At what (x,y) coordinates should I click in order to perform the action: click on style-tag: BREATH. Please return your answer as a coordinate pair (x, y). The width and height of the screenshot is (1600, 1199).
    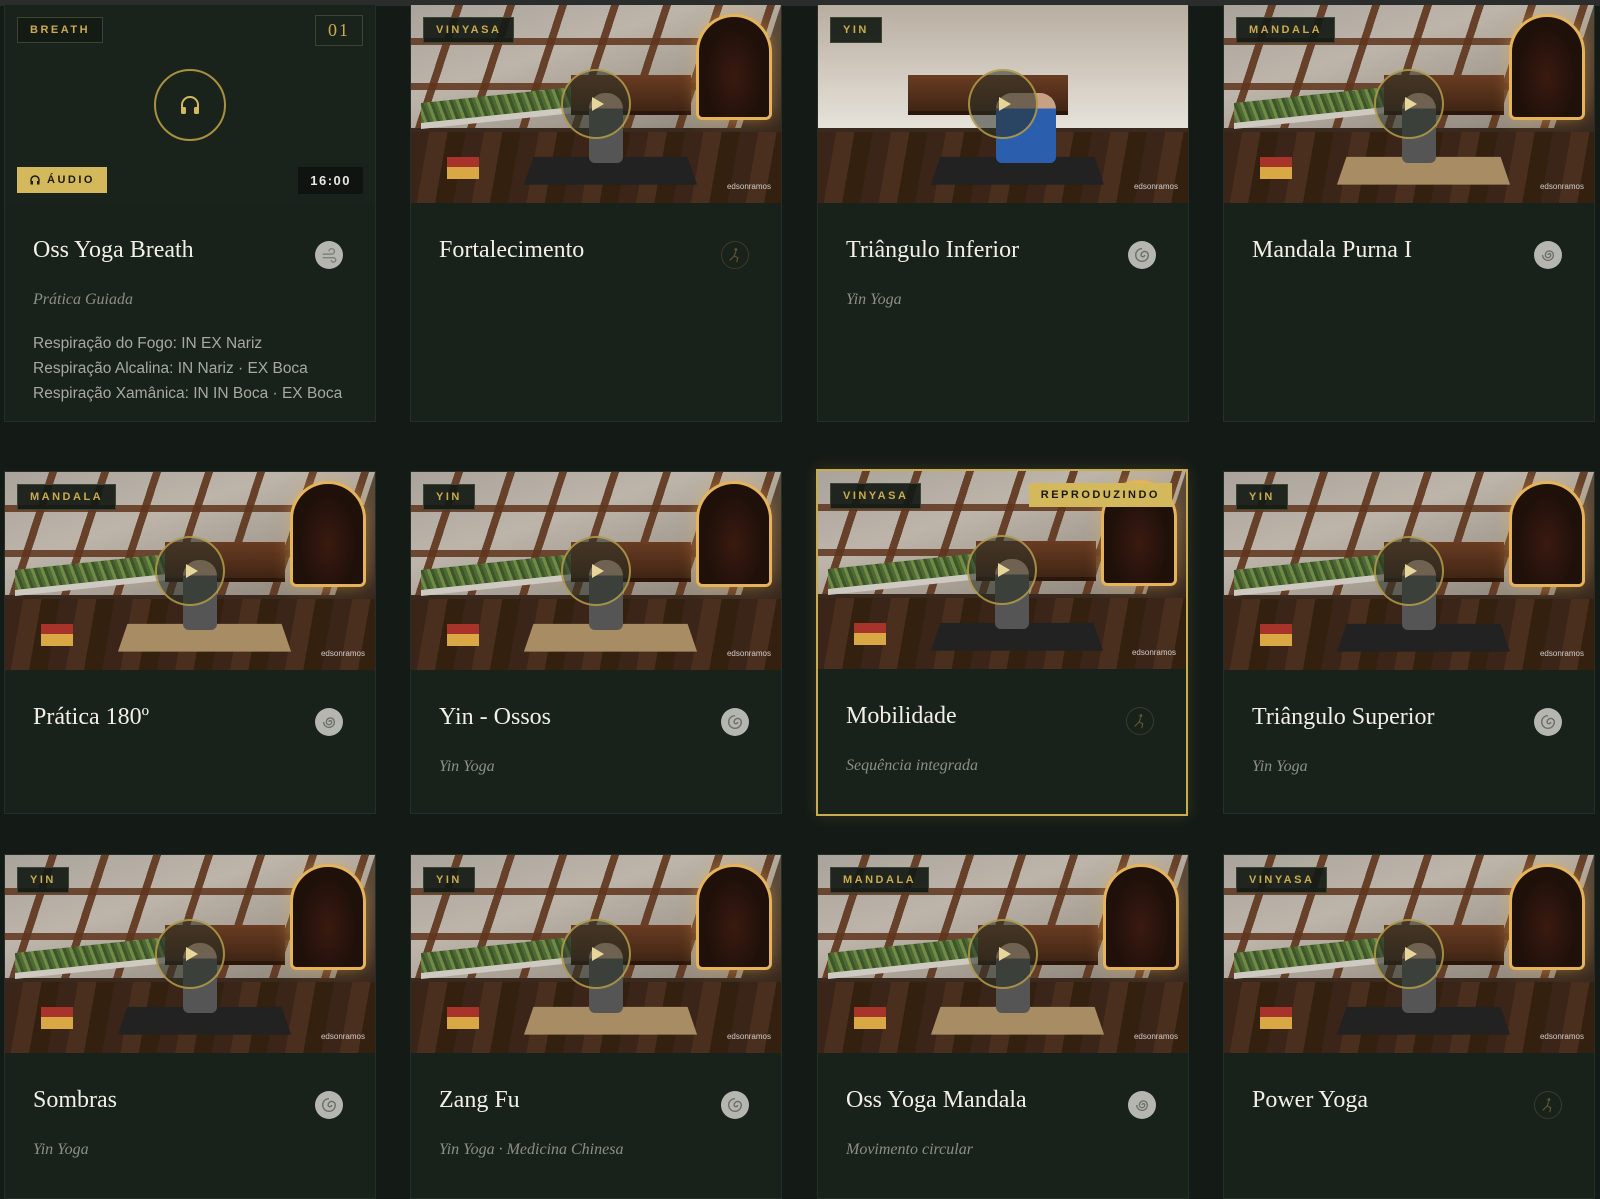
    Looking at the image, I should click on (60, 30).